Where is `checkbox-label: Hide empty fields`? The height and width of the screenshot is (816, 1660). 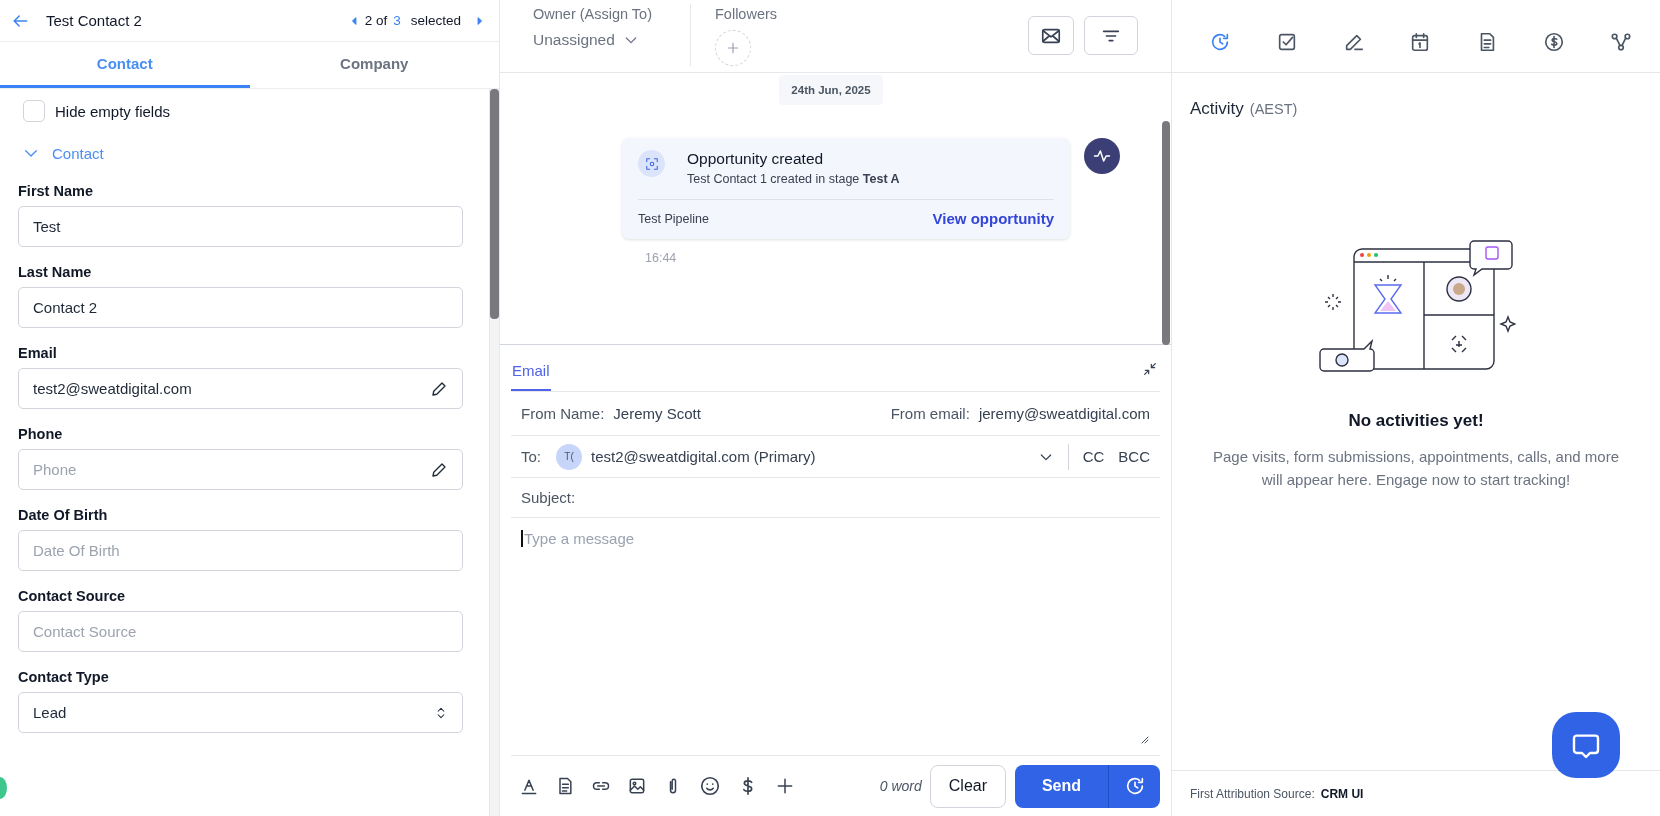 checkbox-label: Hide empty fields is located at coordinates (113, 111).